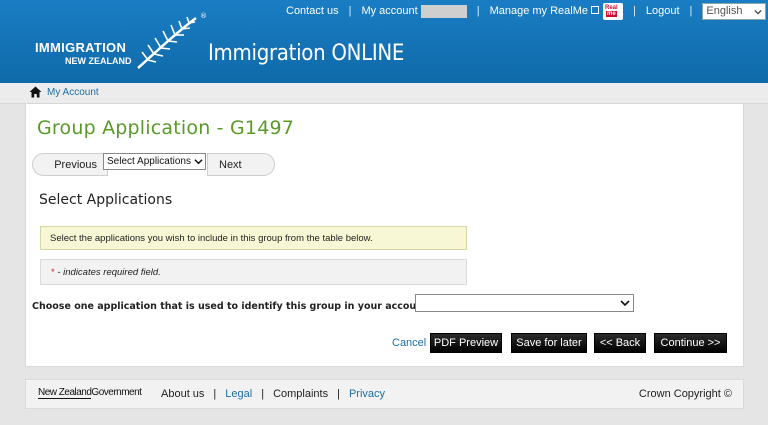 This screenshot has width=768, height=425. Describe the element at coordinates (70, 164) in the screenshot. I see `previous-button: Previous` at that location.